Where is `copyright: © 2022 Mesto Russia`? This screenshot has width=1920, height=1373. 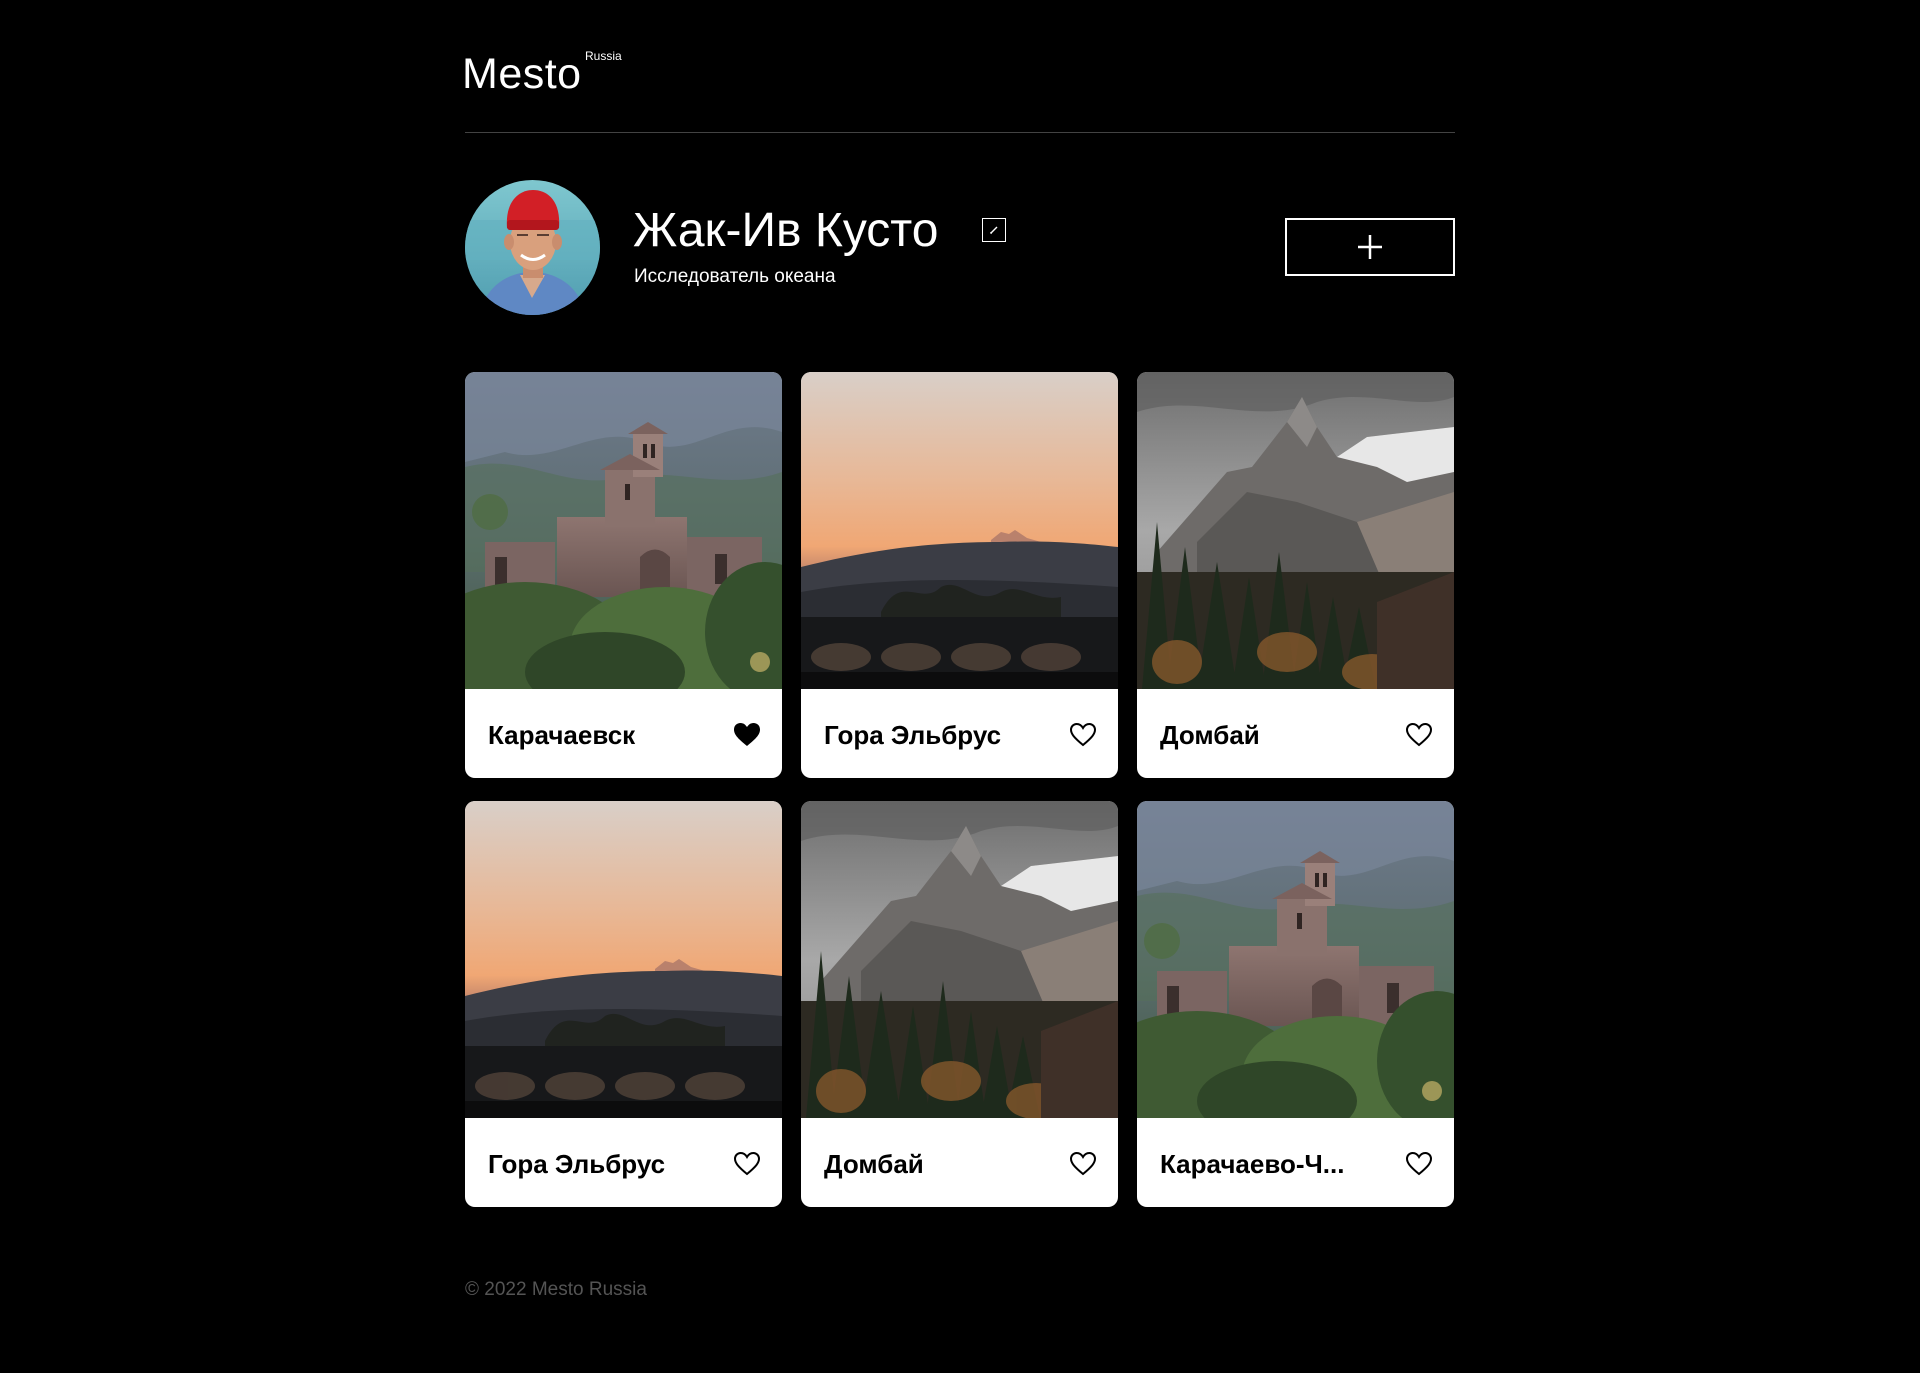
copyright: © 2022 Mesto Russia is located at coordinates (556, 1289).